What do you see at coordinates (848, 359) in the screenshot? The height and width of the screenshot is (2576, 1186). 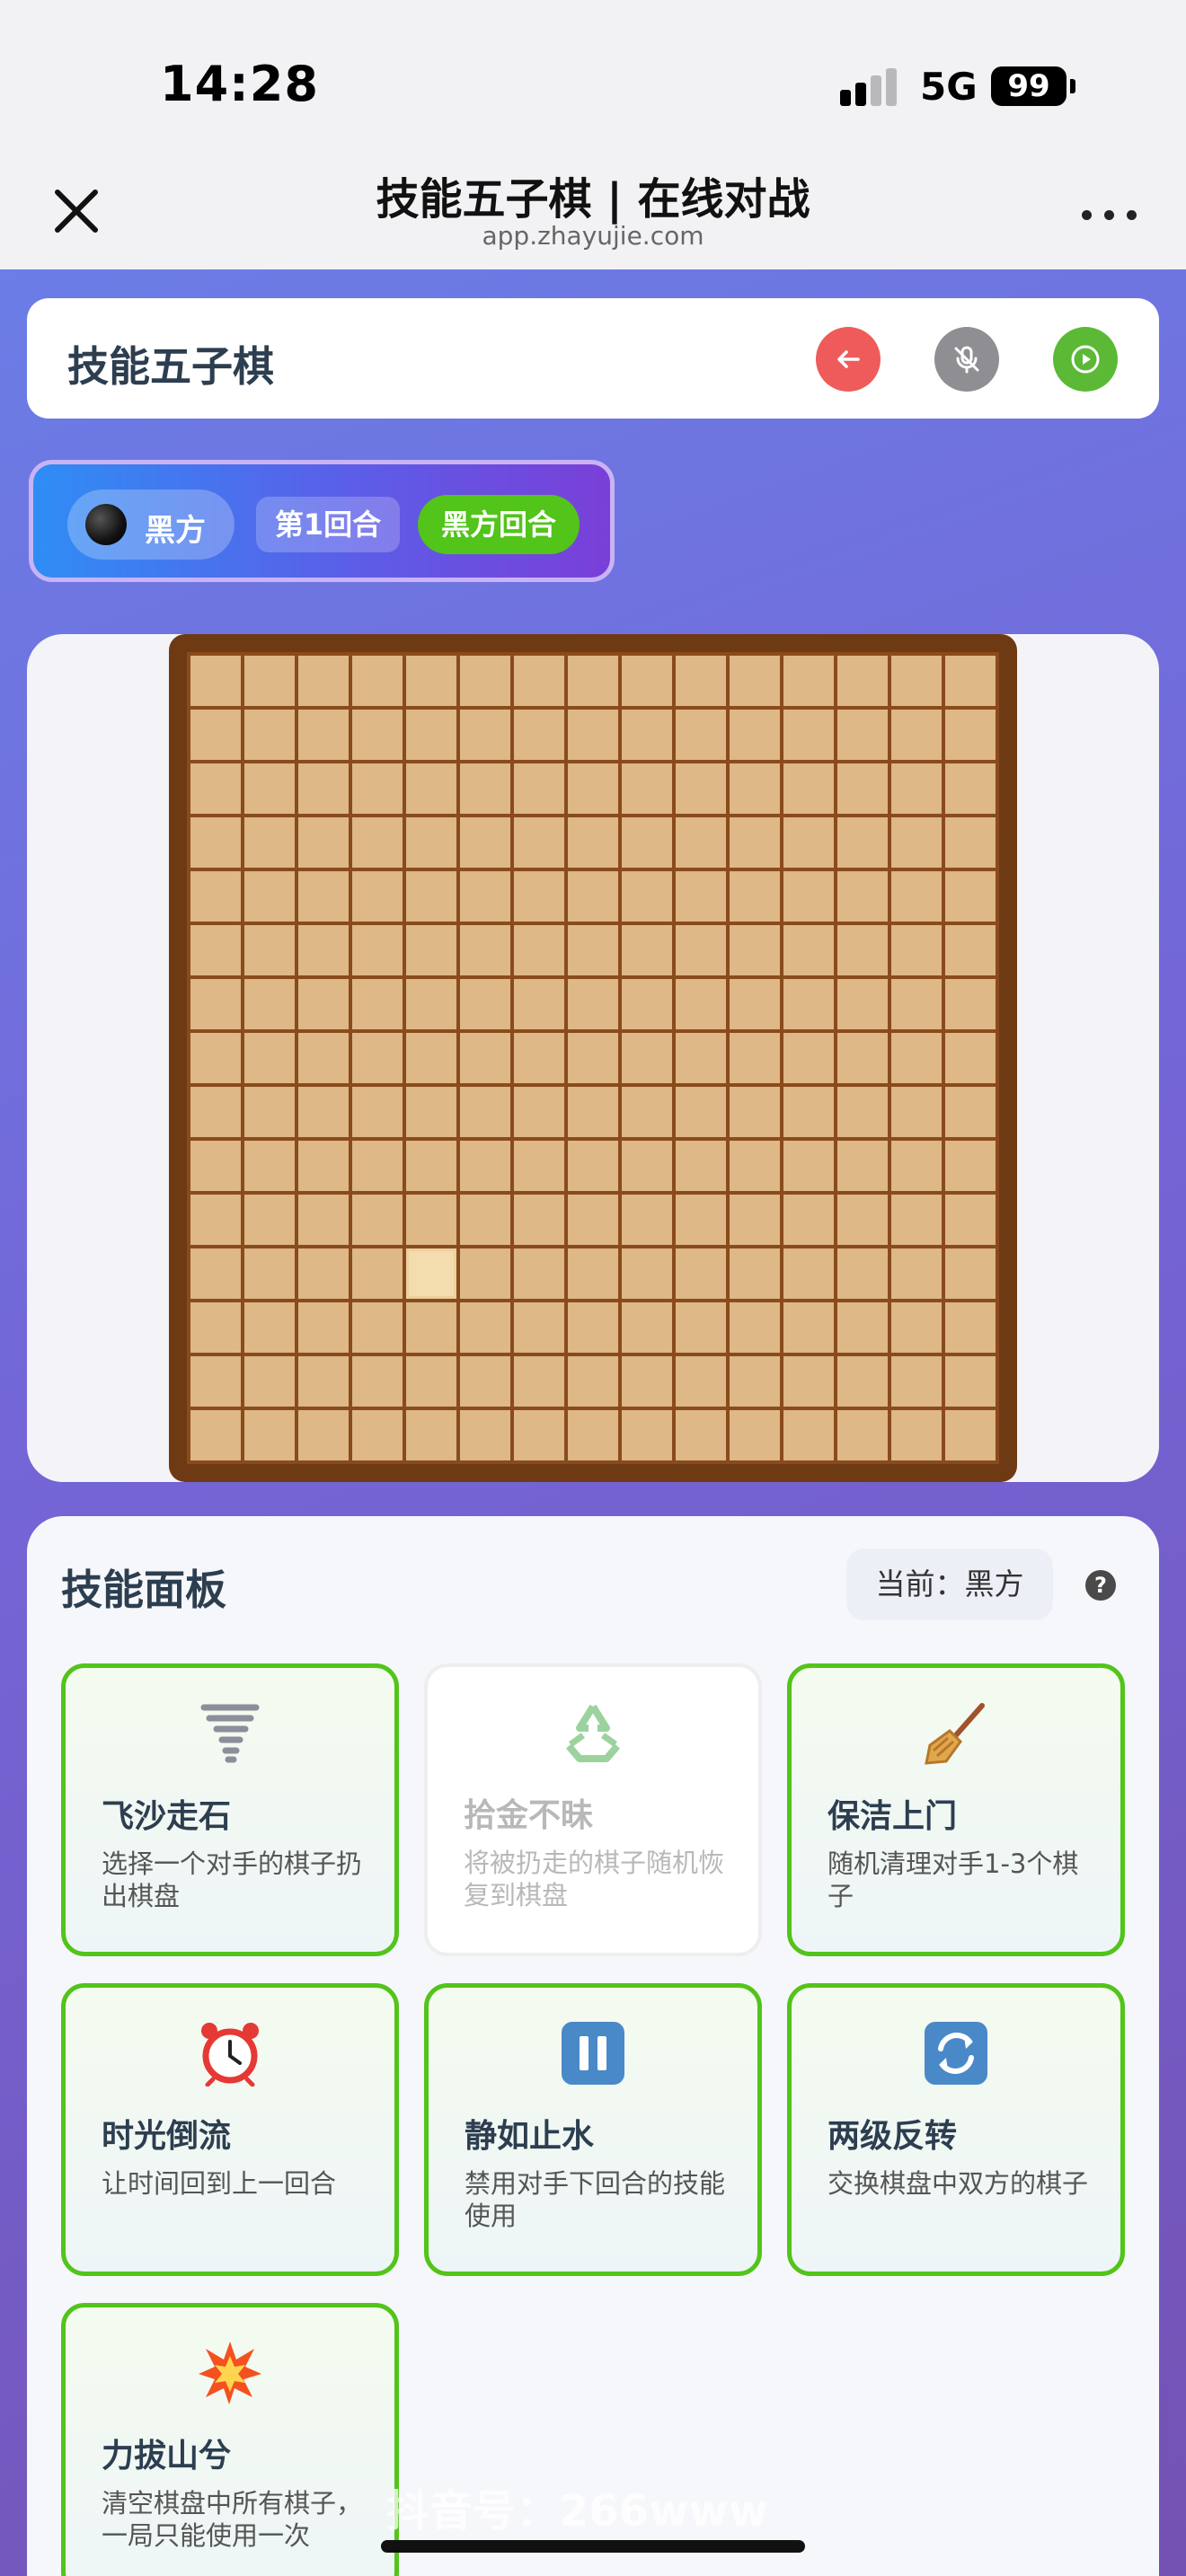 I see `back-arrow-icon` at bounding box center [848, 359].